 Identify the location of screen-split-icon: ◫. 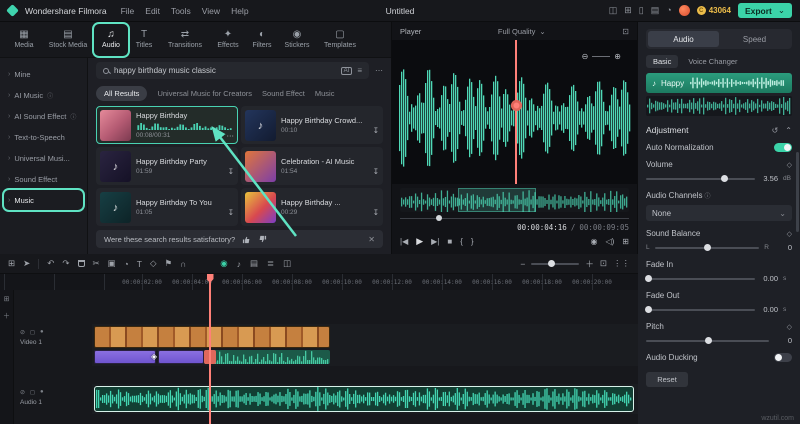
(287, 263).